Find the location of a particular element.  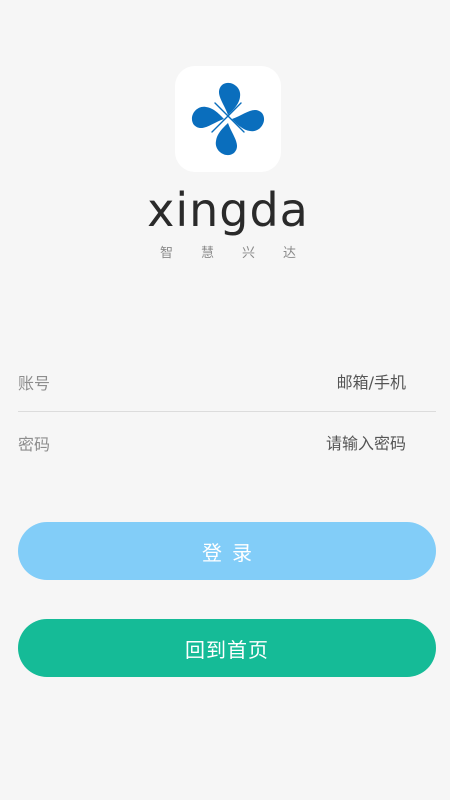

back-to-home-button: 回到首页 is located at coordinates (227, 648).